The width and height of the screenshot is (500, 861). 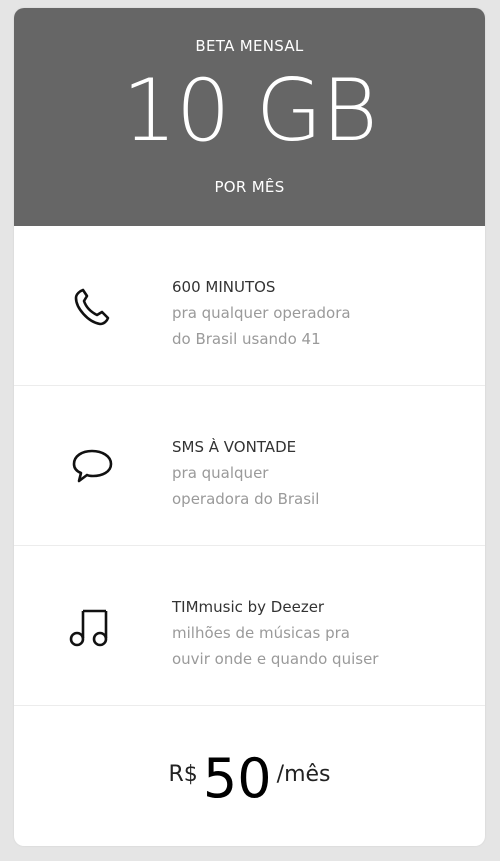 I want to click on feature-title: SMS À VONTADE, so click(x=234, y=447).